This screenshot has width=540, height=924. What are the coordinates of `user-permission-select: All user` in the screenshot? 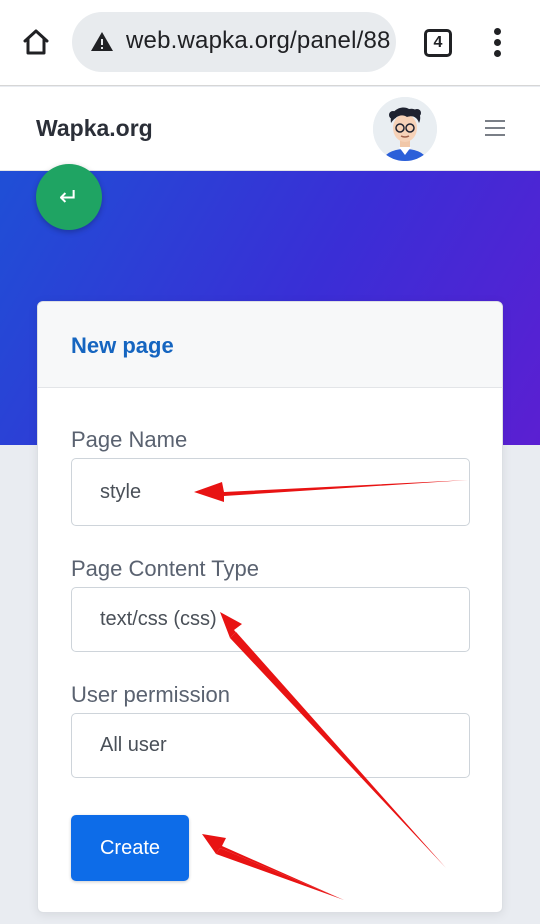 It's located at (270, 745).